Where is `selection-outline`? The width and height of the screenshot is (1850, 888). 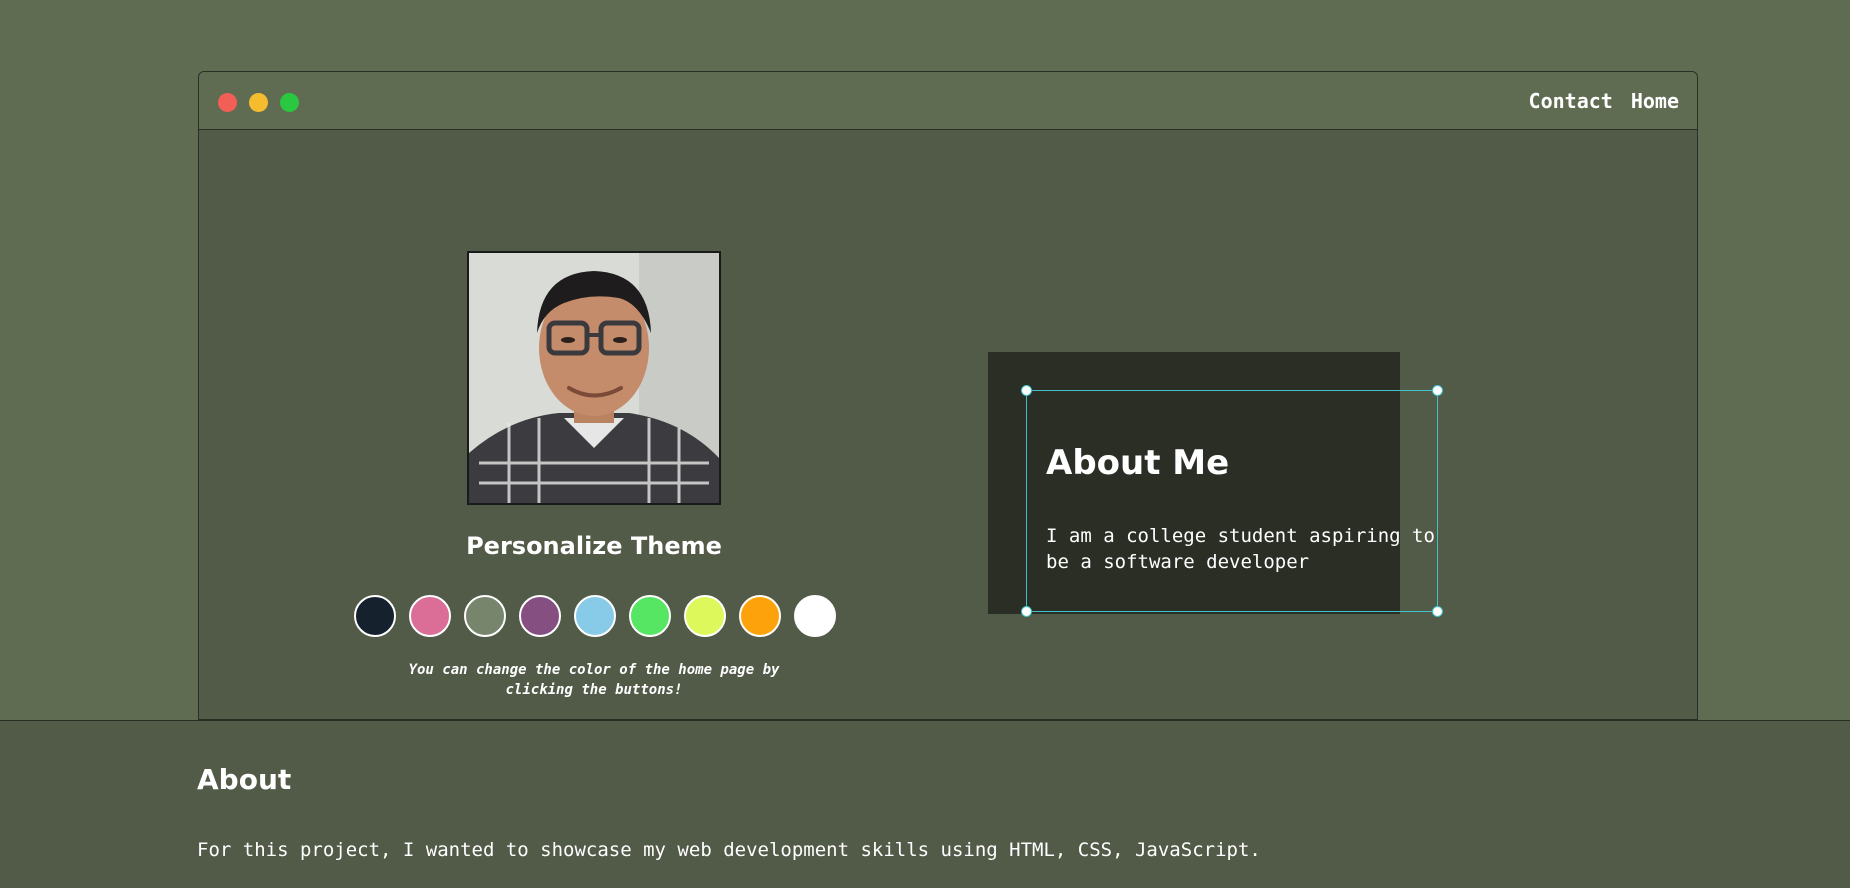 selection-outline is located at coordinates (1232, 501).